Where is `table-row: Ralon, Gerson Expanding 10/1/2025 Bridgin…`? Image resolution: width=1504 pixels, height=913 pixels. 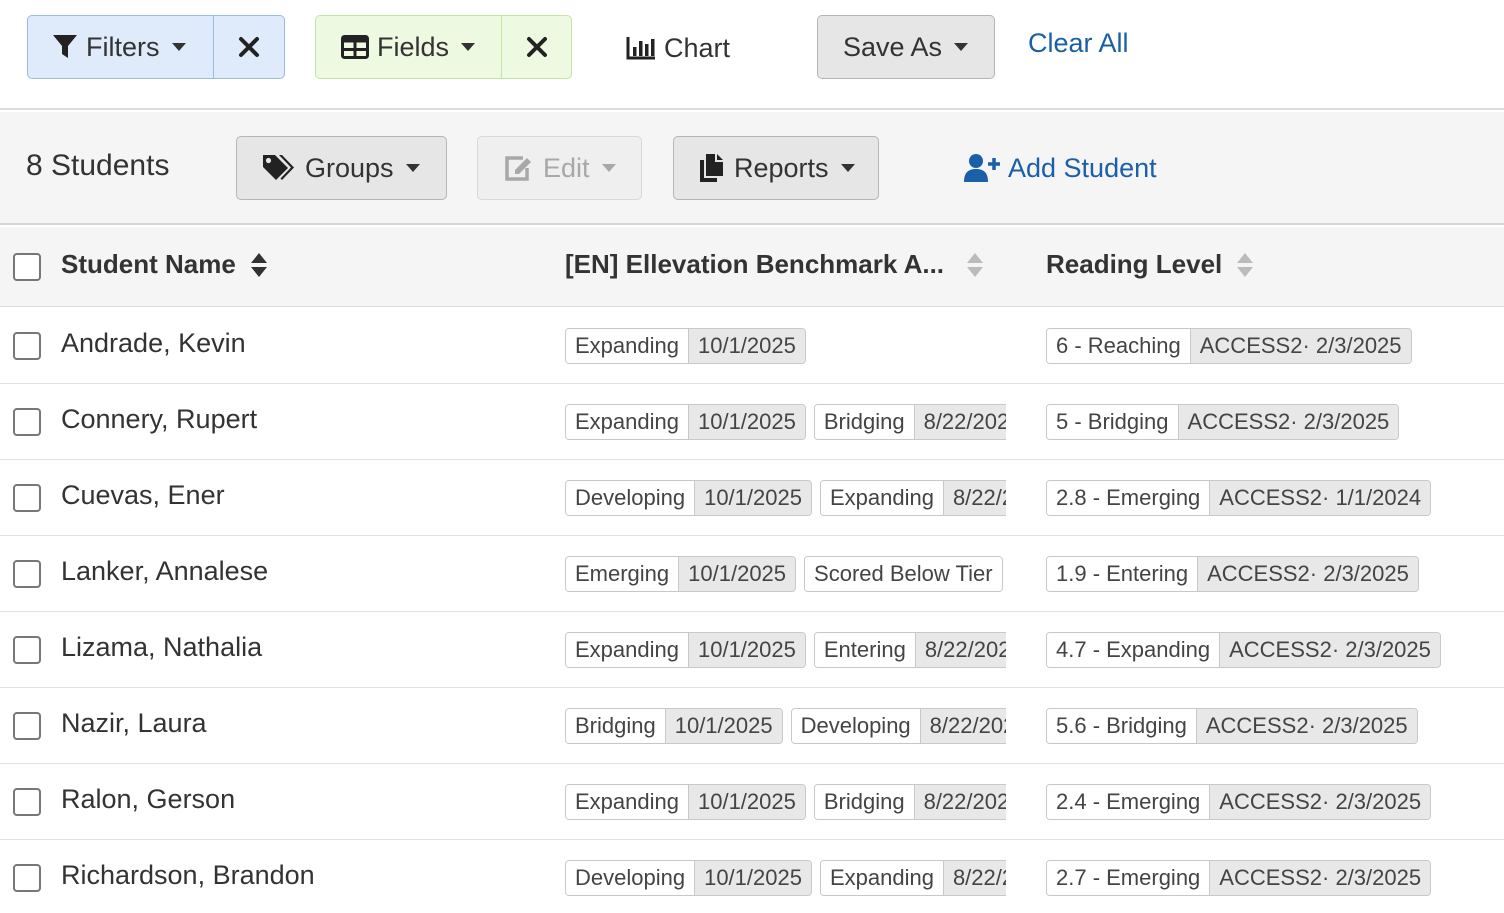
table-row: Ralon, Gerson Expanding 10/1/2025 Bridgin… is located at coordinates (752, 802).